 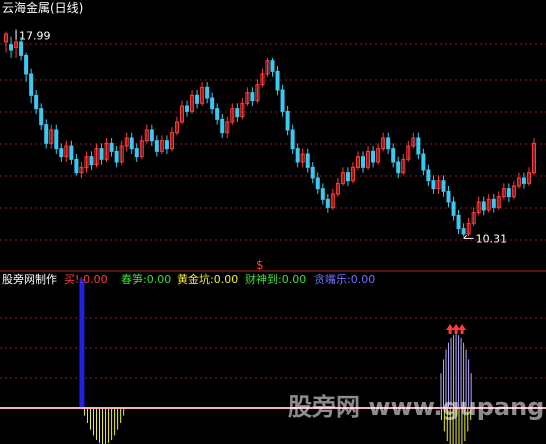 I want to click on indicator-item-wealth: 财神到:0.00, so click(x=275, y=280).